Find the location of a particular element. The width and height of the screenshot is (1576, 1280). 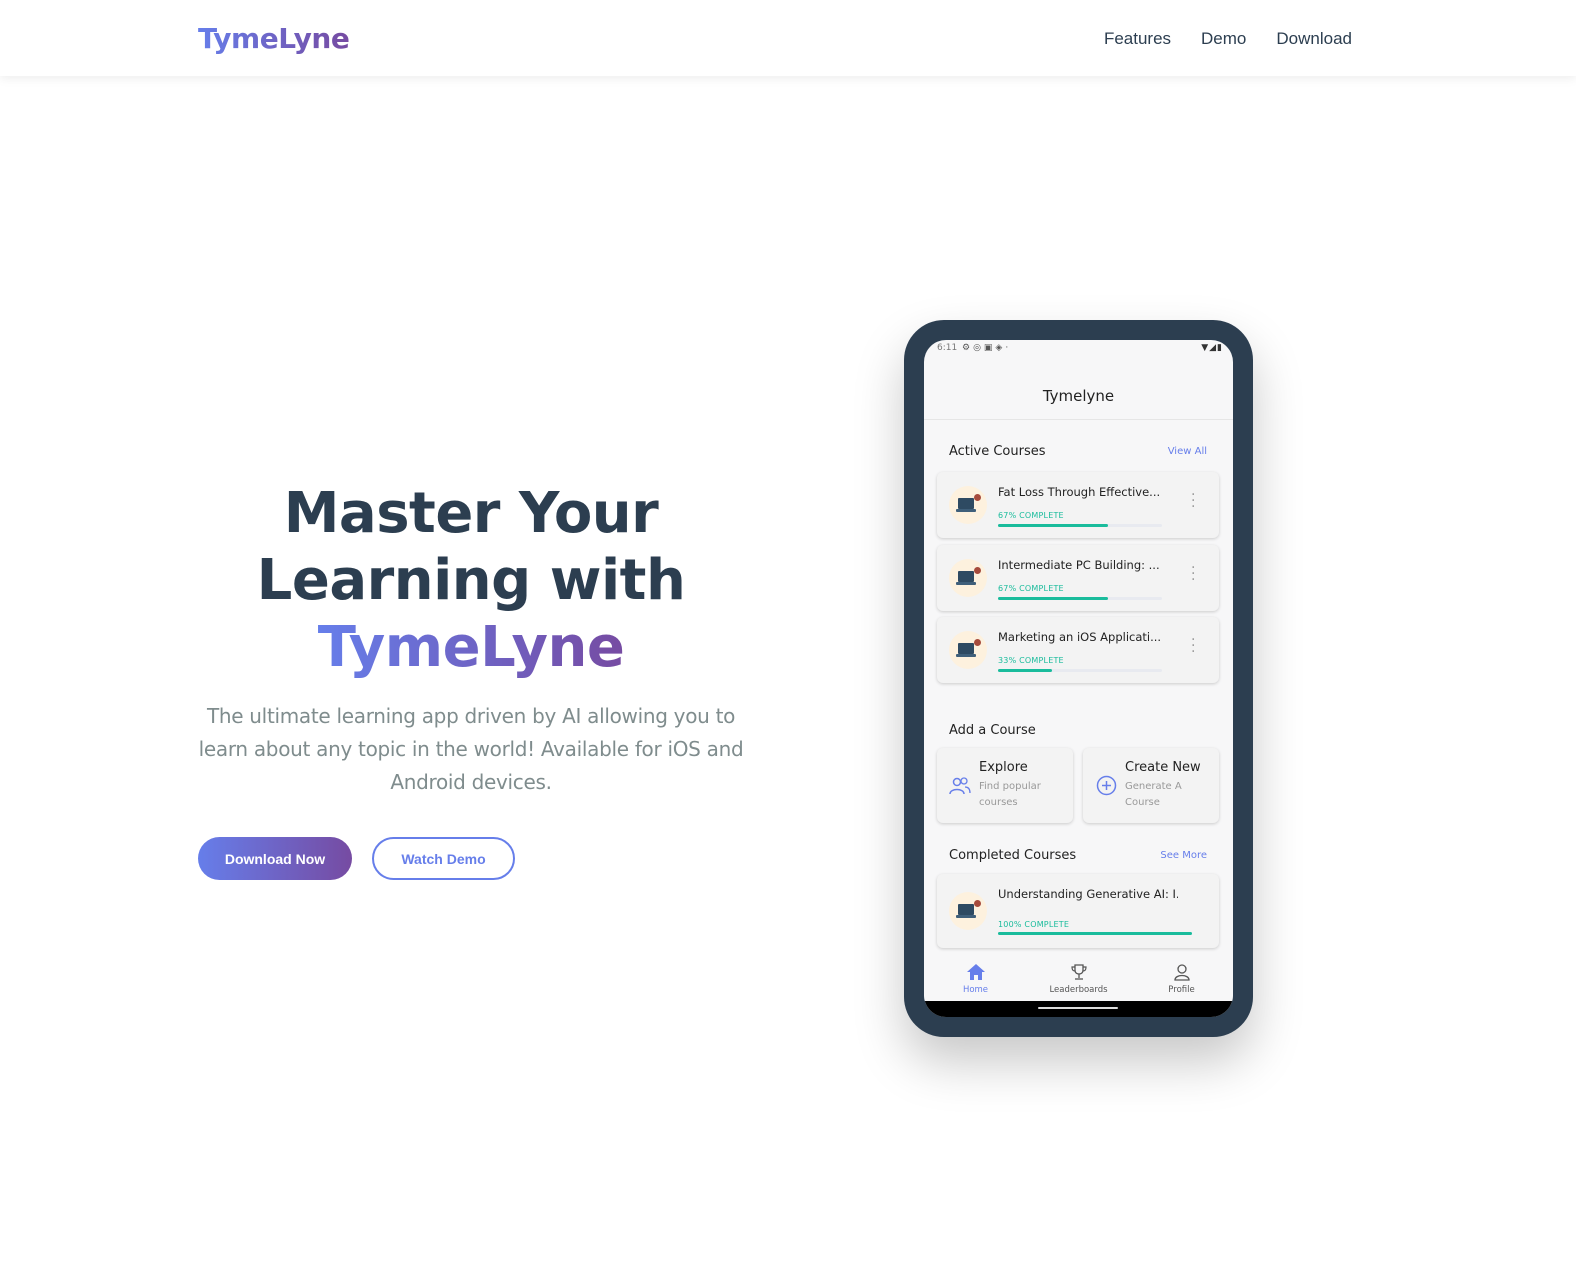

tab-profile-label: Profile is located at coordinates (1181, 990).